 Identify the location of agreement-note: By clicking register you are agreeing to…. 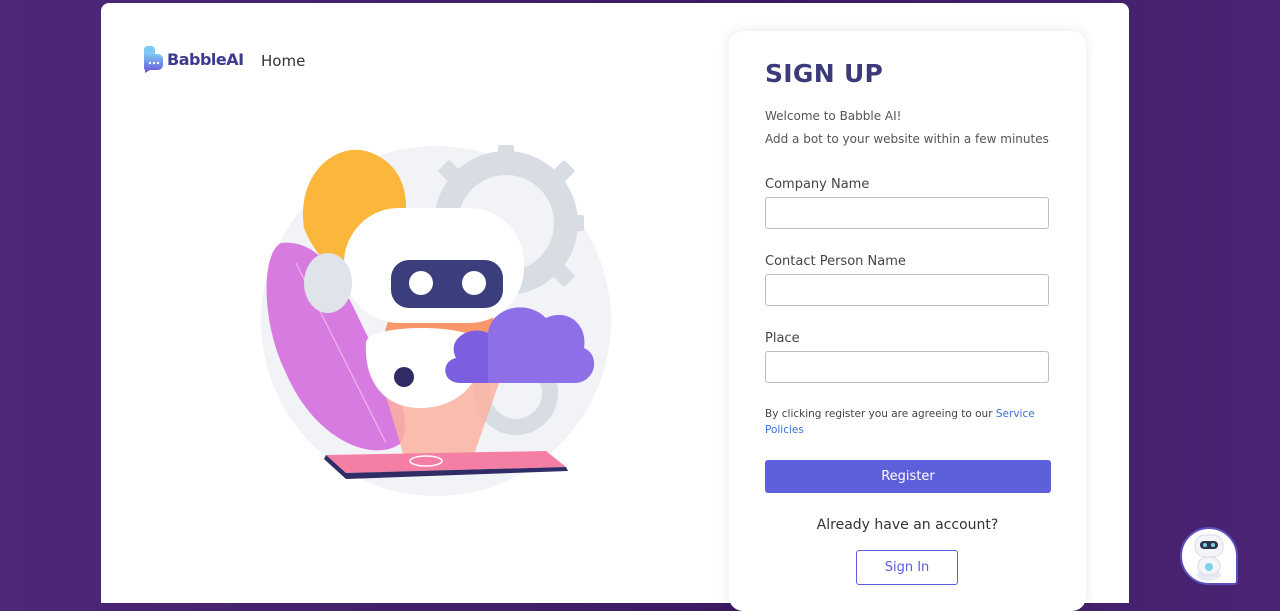
(910, 422).